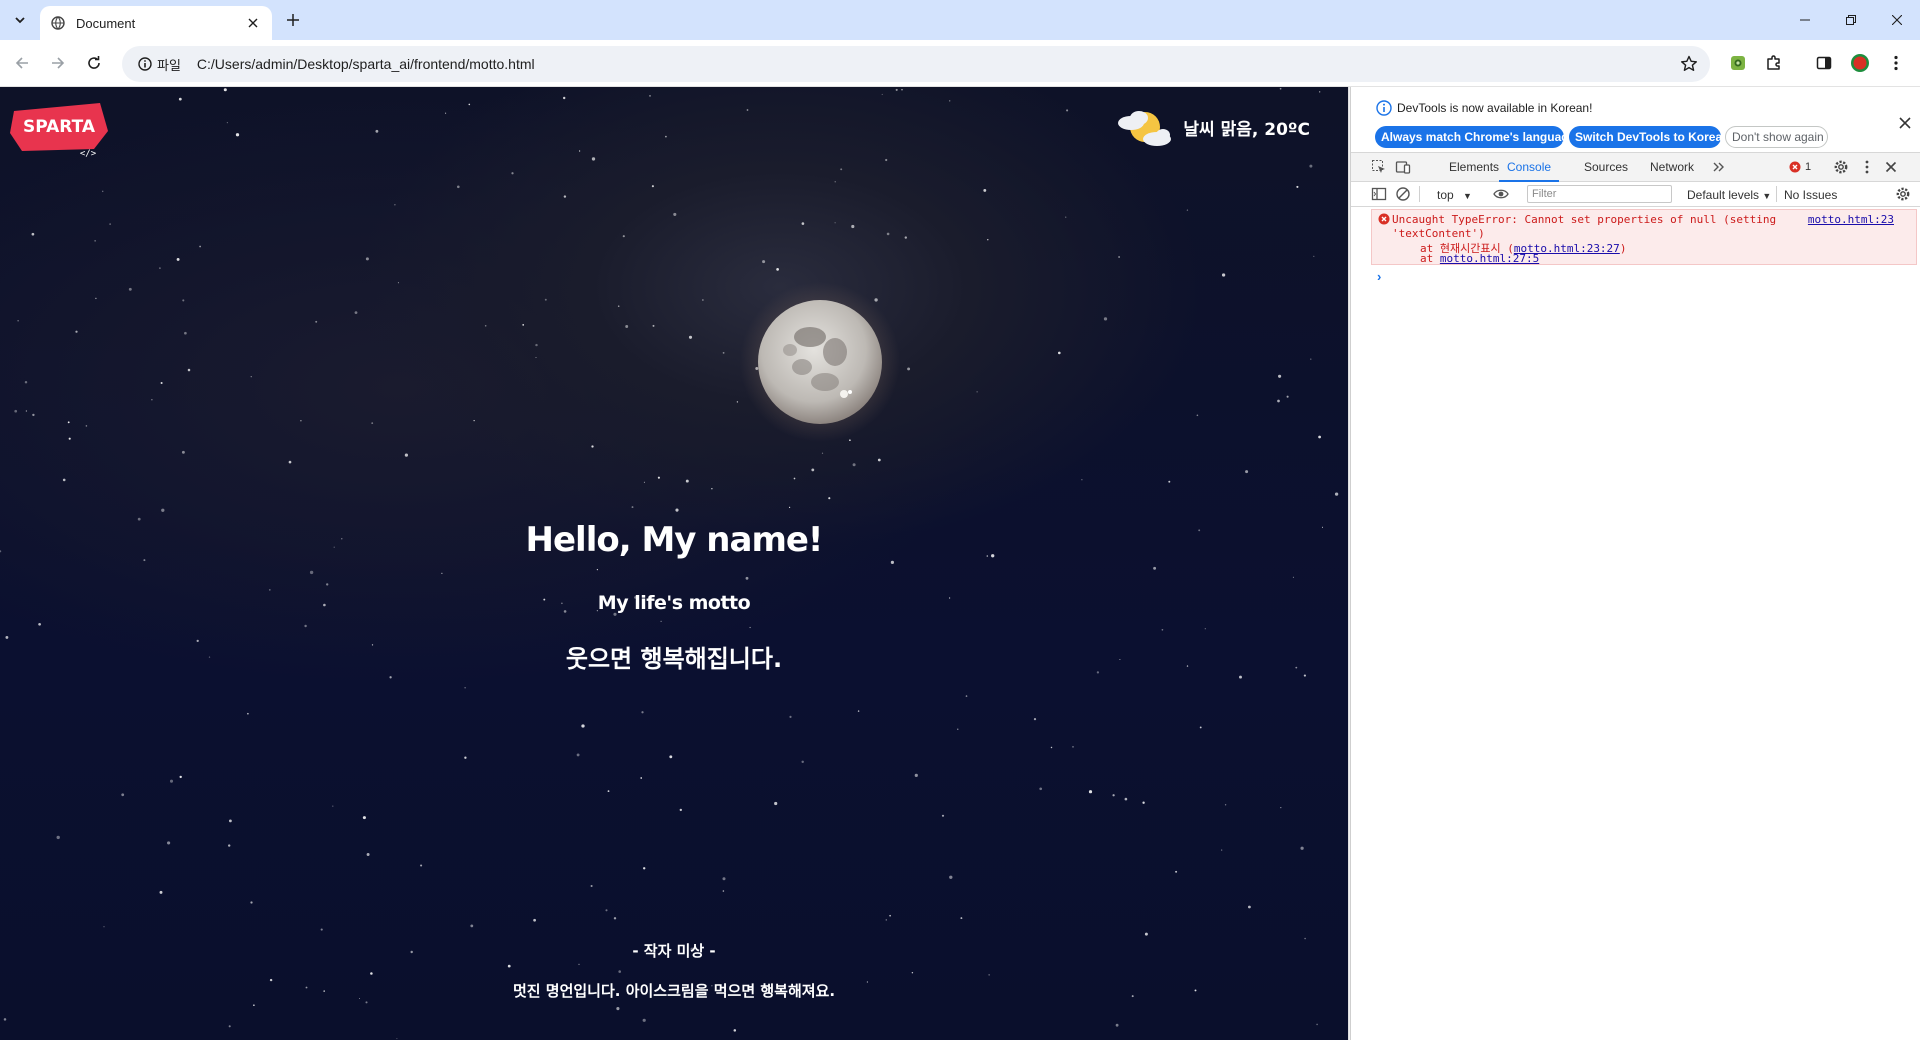 Image resolution: width=1920 pixels, height=1040 pixels. What do you see at coordinates (1851, 219) in the screenshot?
I see `error-source-link: motto.html:23` at bounding box center [1851, 219].